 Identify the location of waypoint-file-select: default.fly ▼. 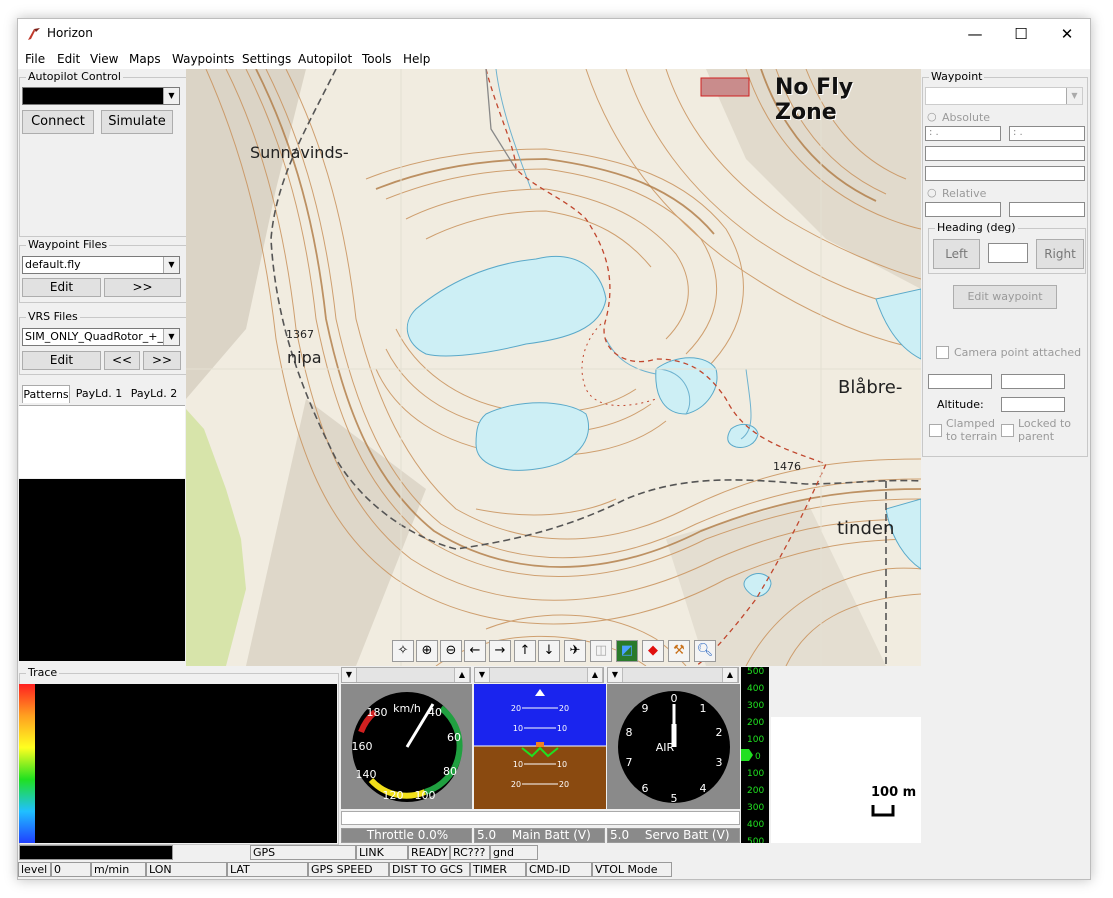
(101, 265).